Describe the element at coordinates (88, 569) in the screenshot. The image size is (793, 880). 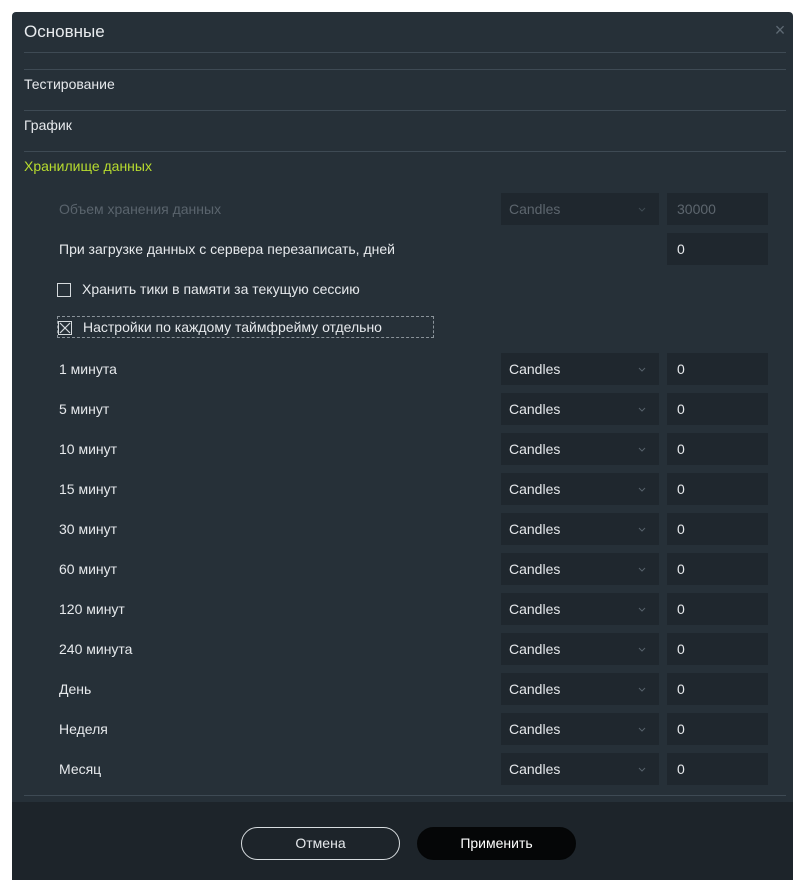
I see `timeframe-label: 60 минут` at that location.